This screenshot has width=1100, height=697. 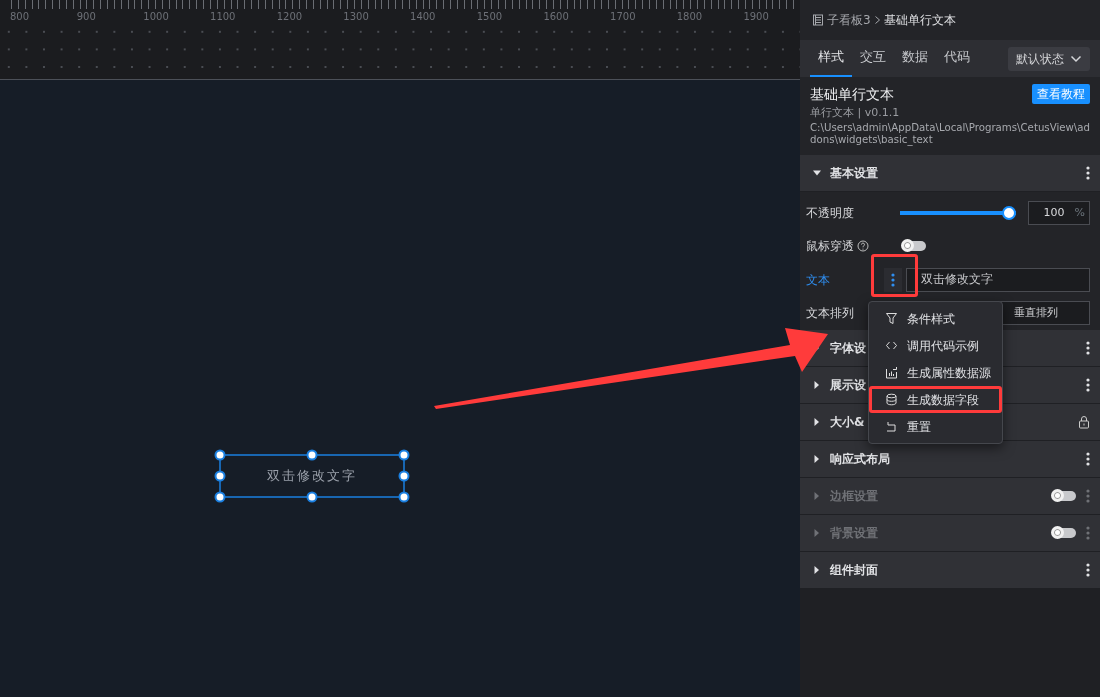 I want to click on ruler-label: 1700, so click(x=623, y=17).